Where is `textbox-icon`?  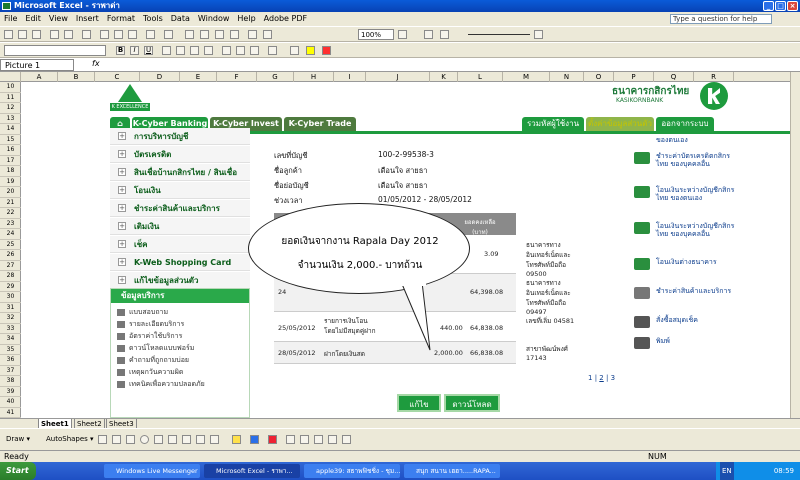
textbox-icon is located at coordinates (158, 439).